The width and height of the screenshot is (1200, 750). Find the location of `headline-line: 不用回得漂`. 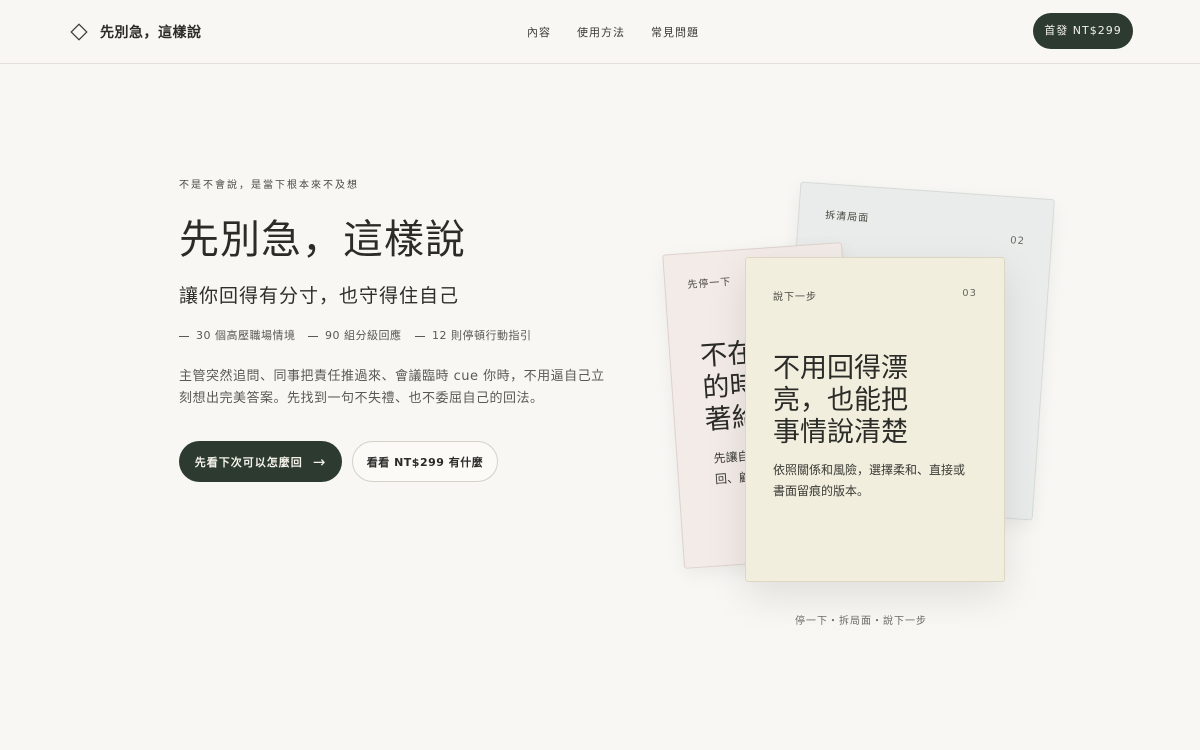

headline-line: 不用回得漂 is located at coordinates (840, 368).